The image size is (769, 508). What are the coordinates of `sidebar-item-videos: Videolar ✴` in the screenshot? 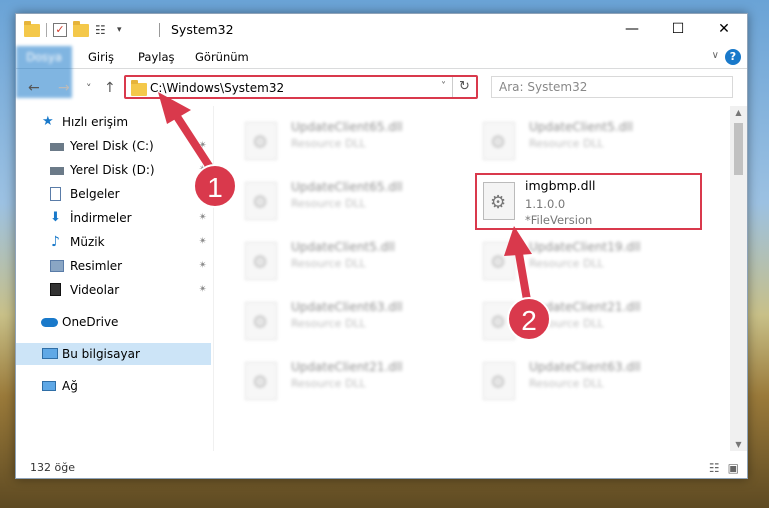 It's located at (113, 290).